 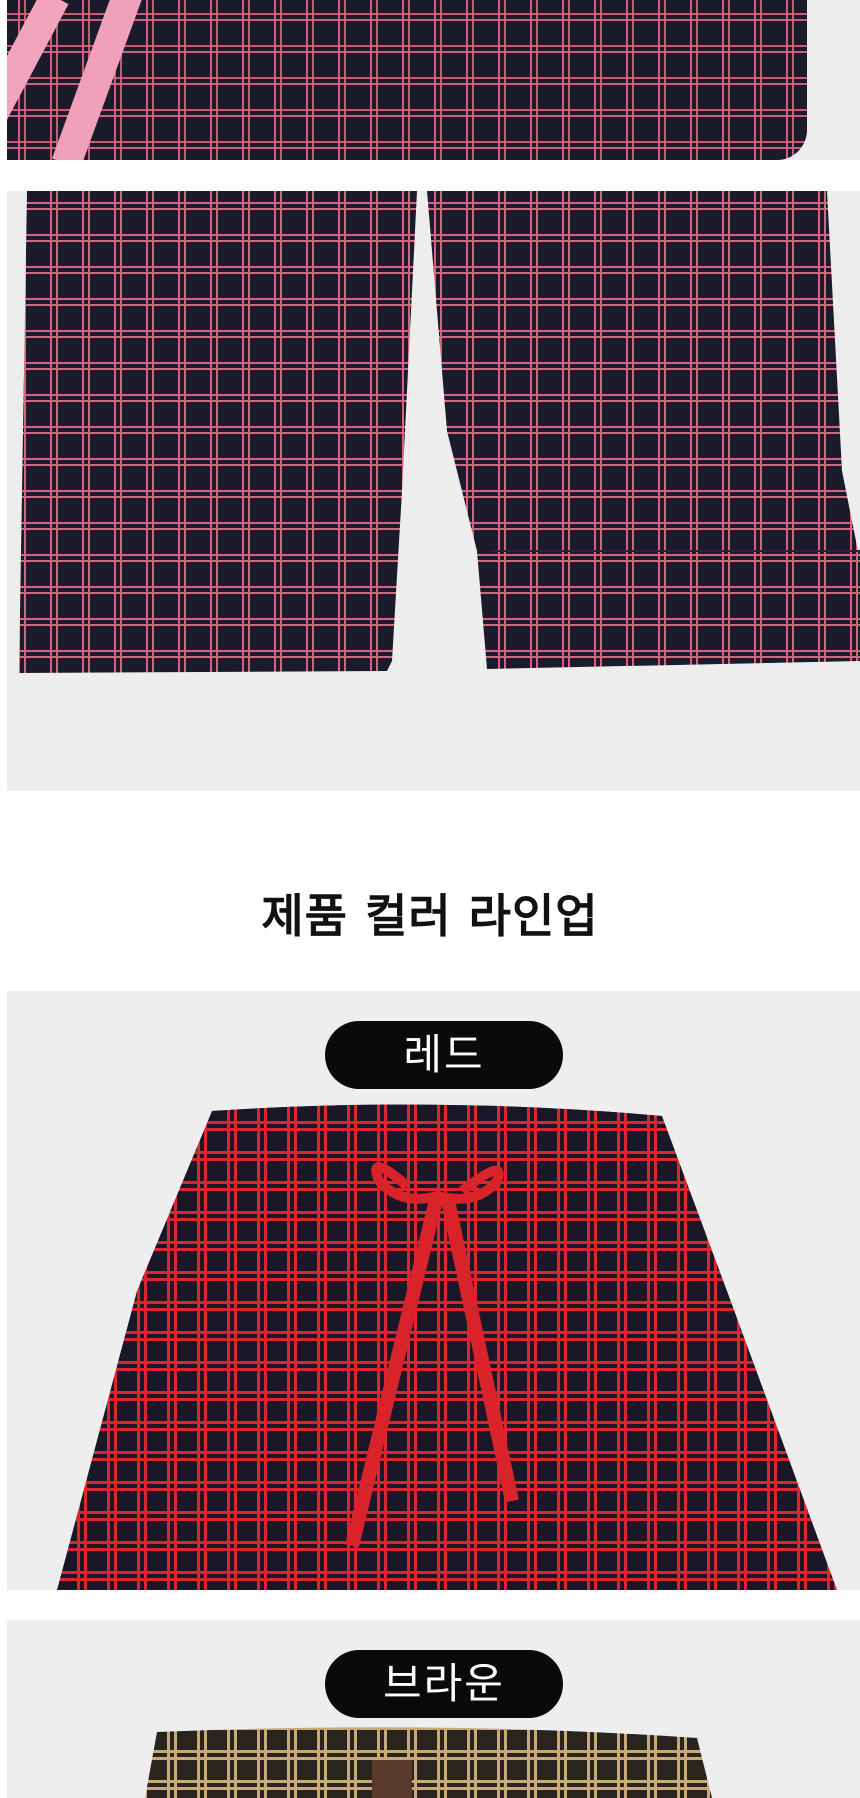 I want to click on waist-detail-photo, so click(x=433, y=80).